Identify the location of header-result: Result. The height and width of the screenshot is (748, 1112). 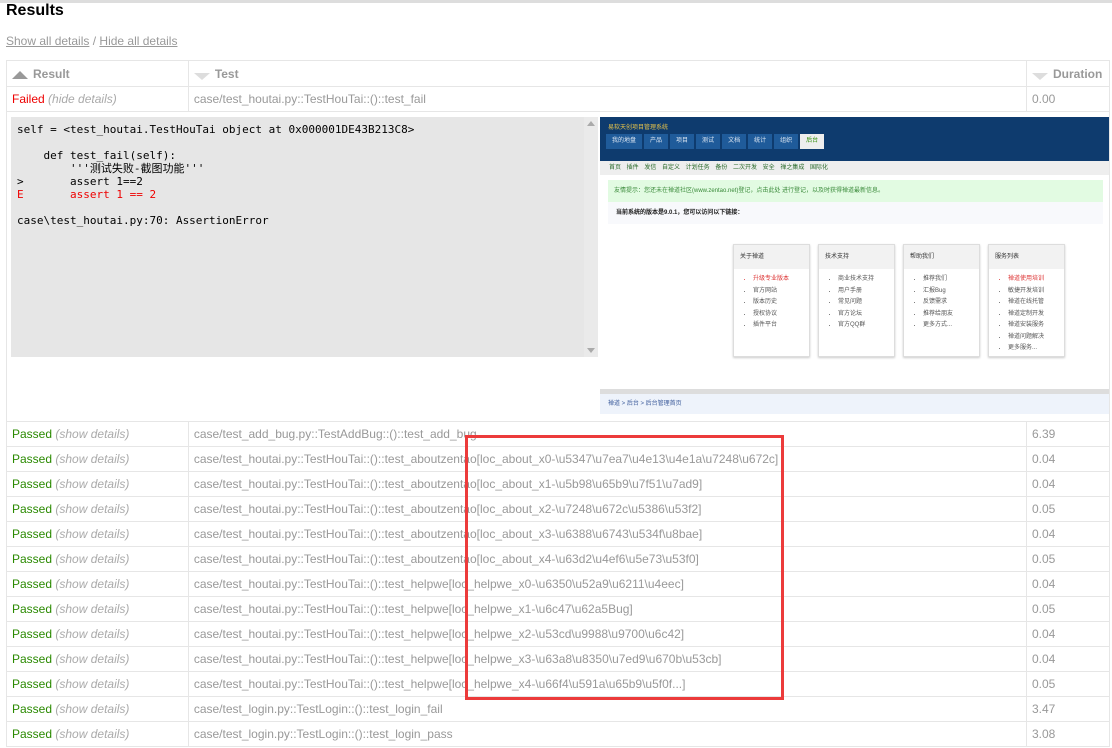
(97, 73).